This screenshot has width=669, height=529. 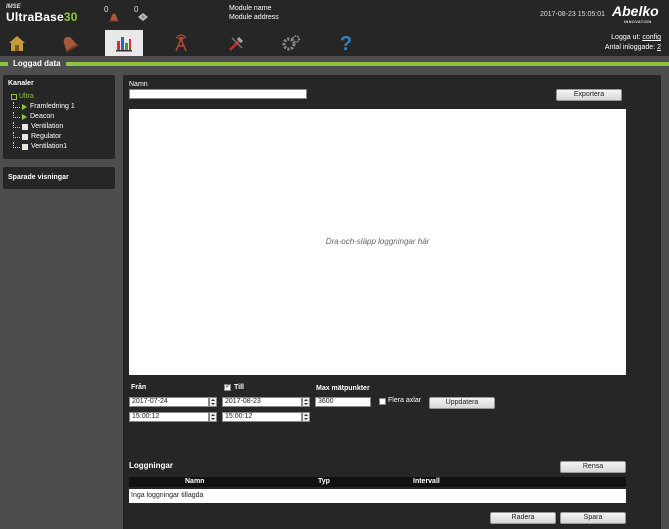 I want to click on tree-item-label: Deacon, so click(x=42, y=116).